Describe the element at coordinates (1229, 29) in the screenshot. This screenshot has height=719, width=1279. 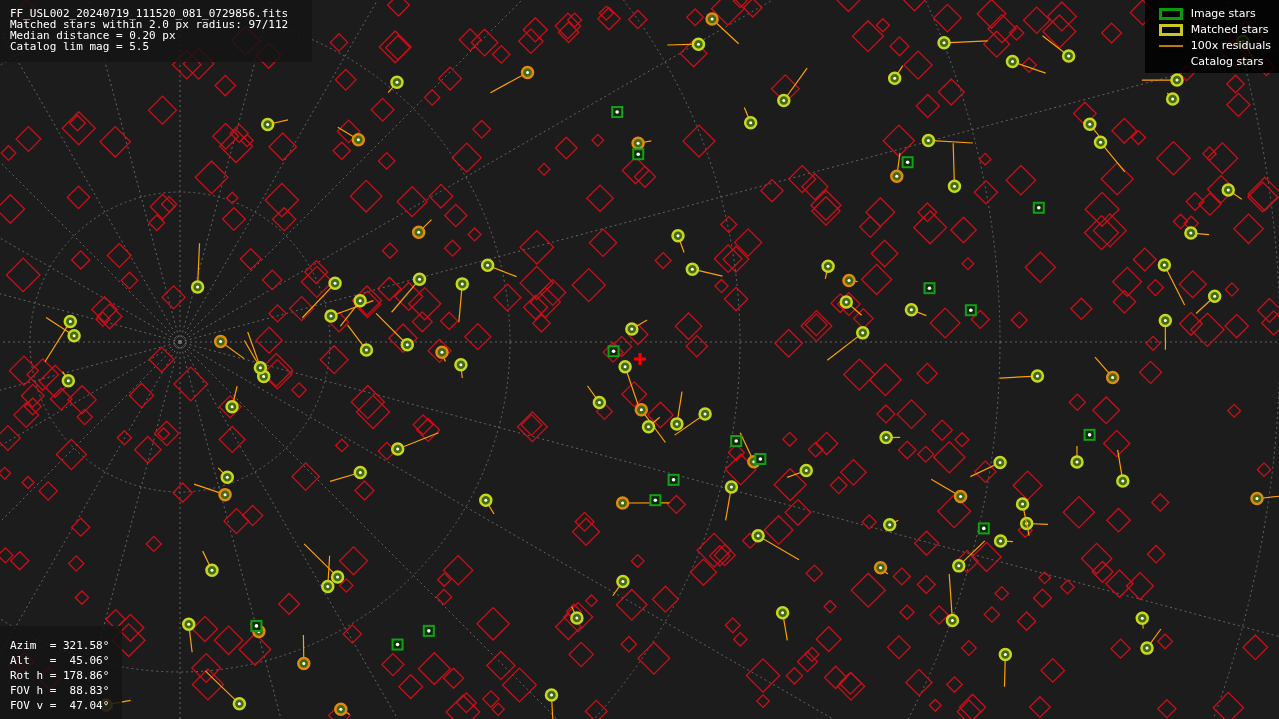
I see `legend-label: Matched stars` at that location.